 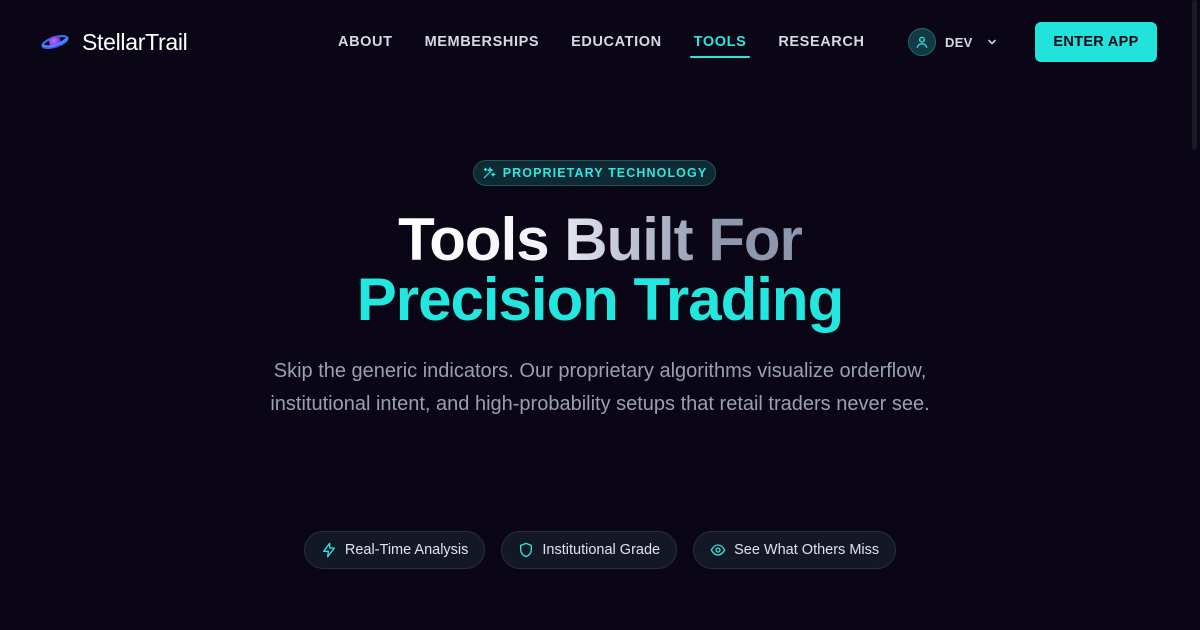 What do you see at coordinates (1194, 75) in the screenshot?
I see `scrollbar-thumb` at bounding box center [1194, 75].